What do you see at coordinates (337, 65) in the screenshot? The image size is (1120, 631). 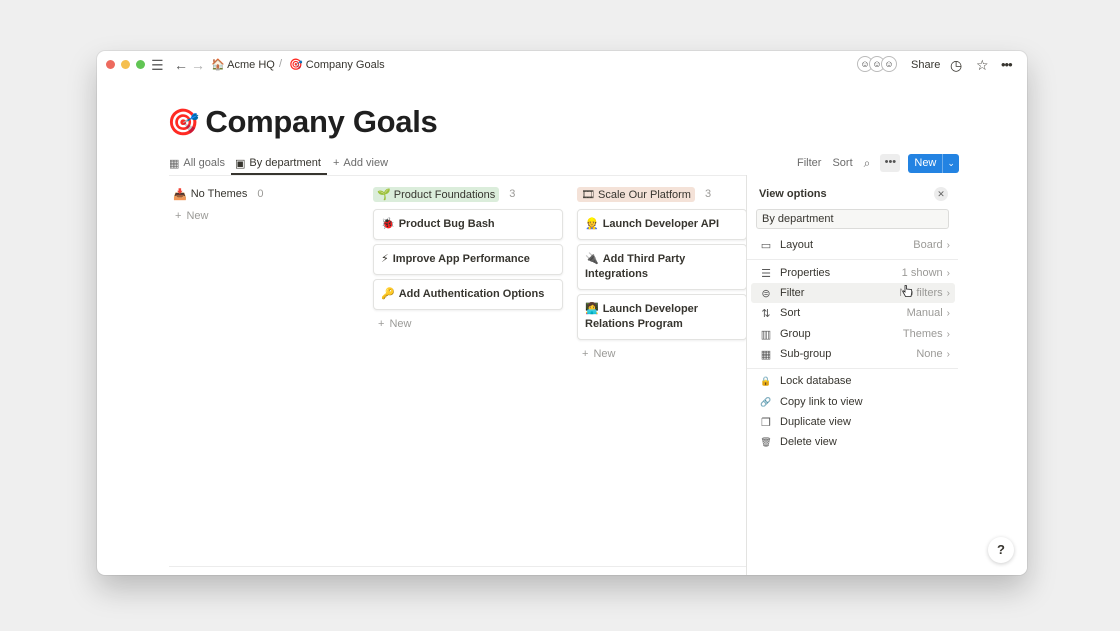 I see `breadcrumb-page: 🎯 Company Goals` at bounding box center [337, 65].